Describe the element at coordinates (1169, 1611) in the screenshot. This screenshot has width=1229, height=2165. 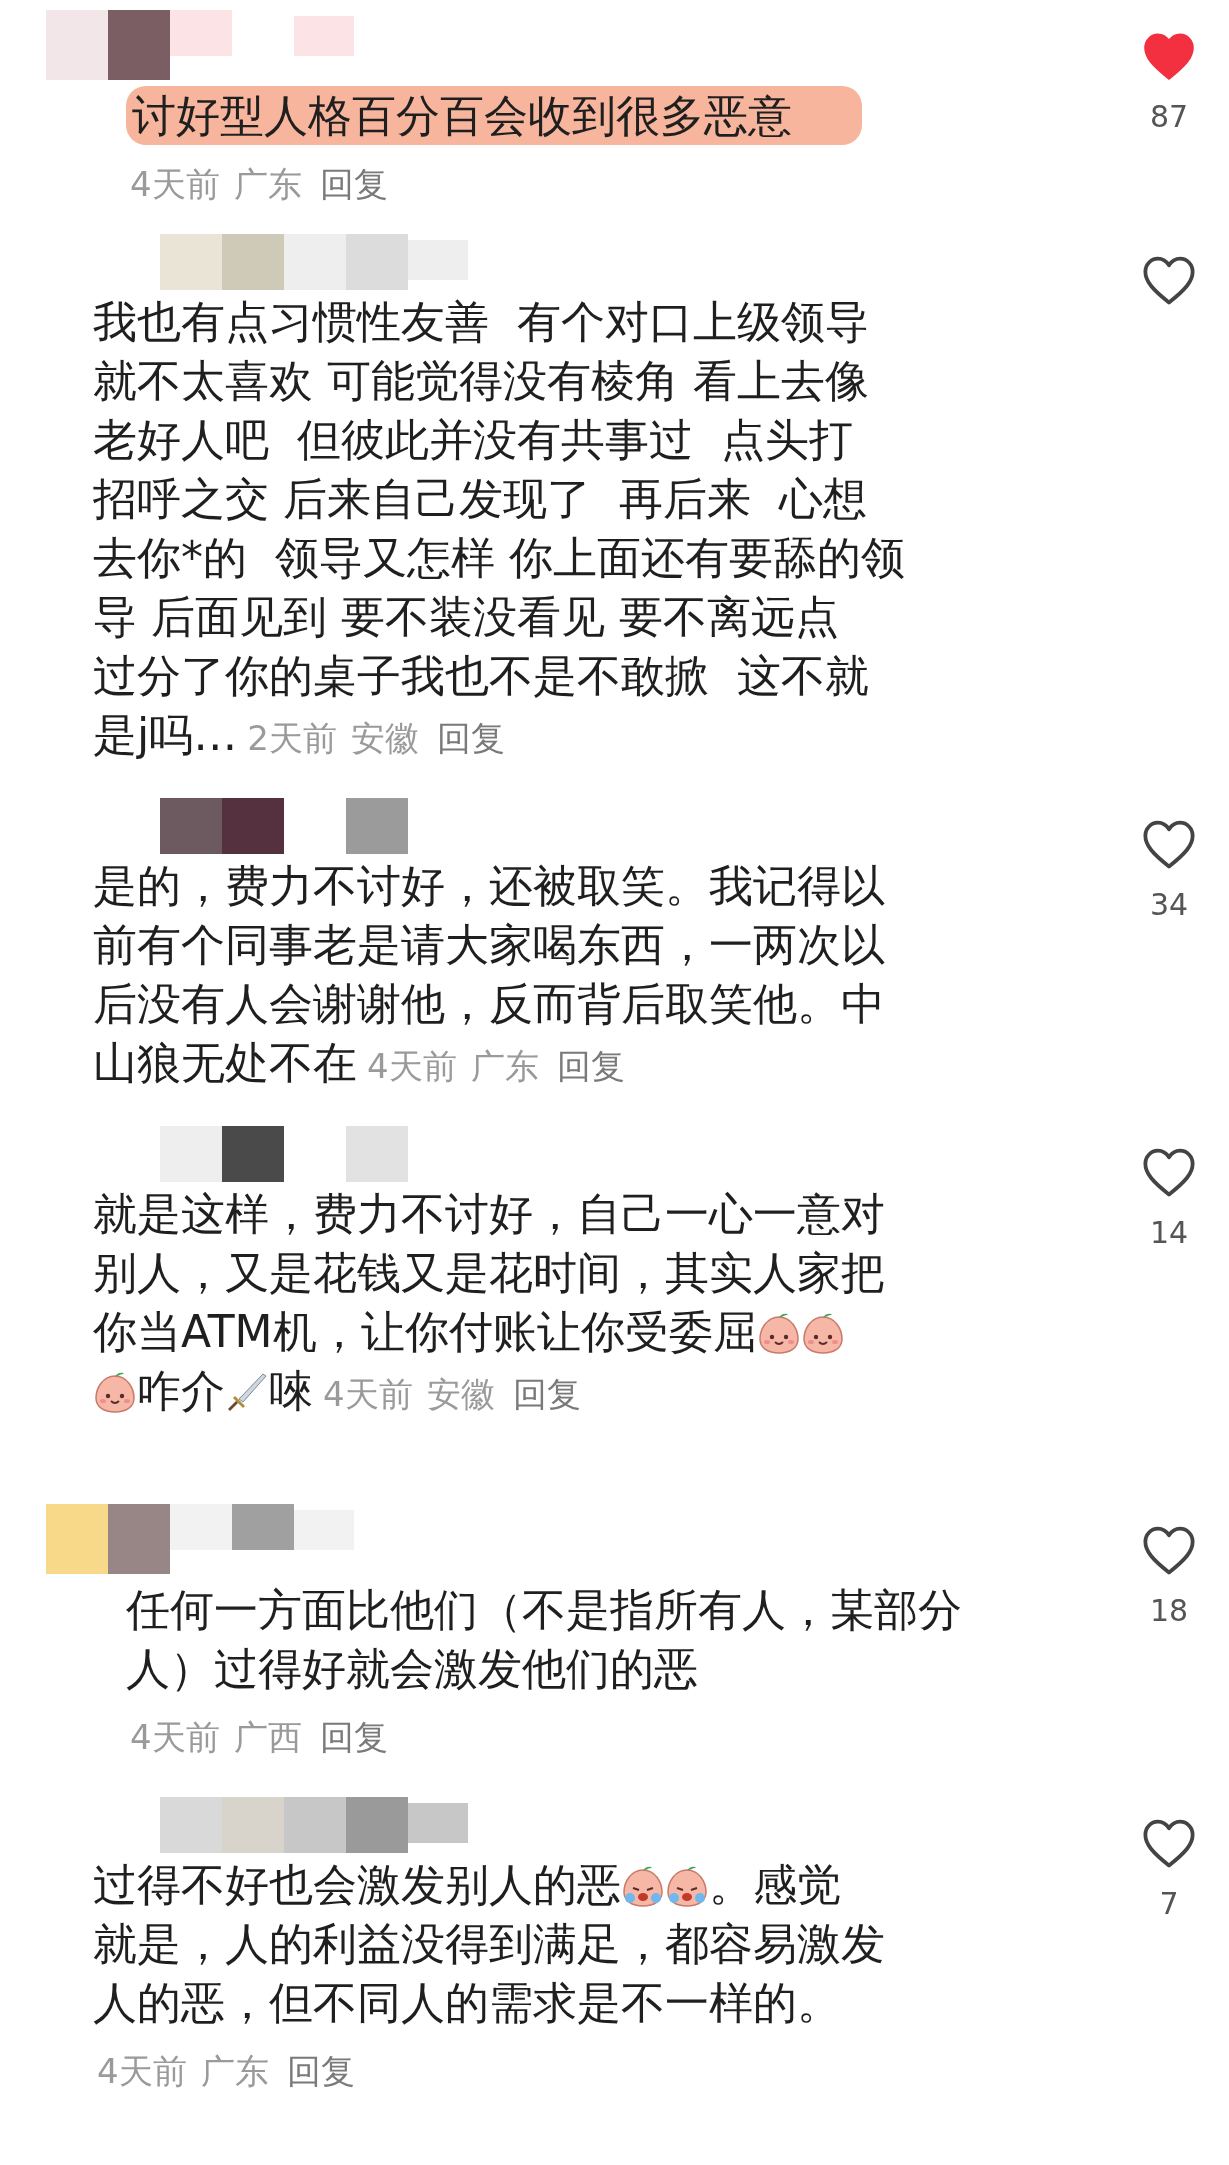
I see `like-count: 18` at that location.